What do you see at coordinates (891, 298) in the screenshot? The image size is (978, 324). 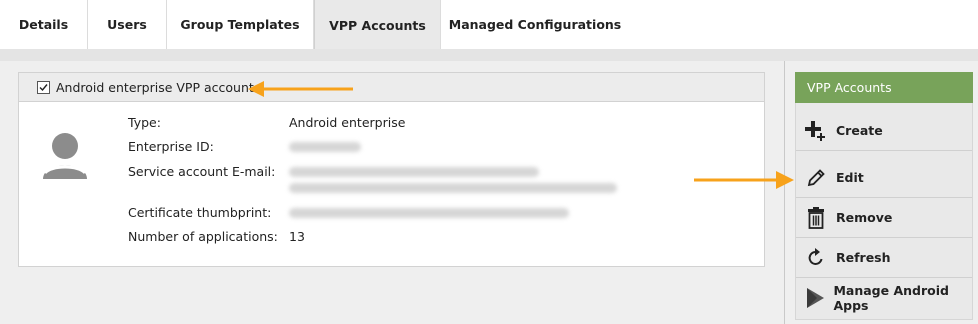 I see `manage-android-apps-label: Manage Android Apps` at bounding box center [891, 298].